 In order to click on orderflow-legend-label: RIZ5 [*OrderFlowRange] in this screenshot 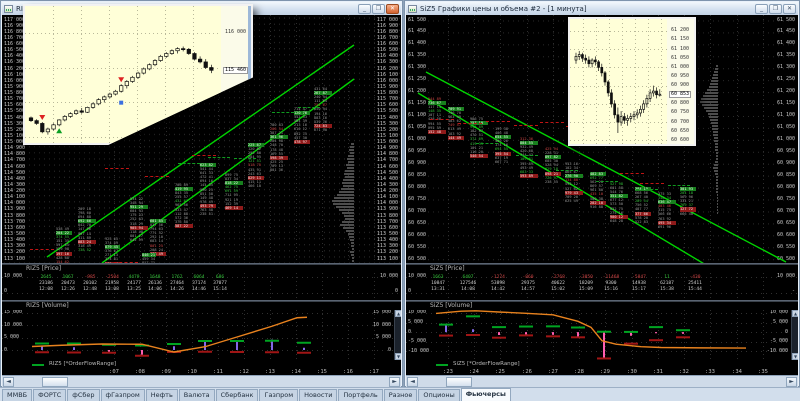, I will do `click(83, 364)`.